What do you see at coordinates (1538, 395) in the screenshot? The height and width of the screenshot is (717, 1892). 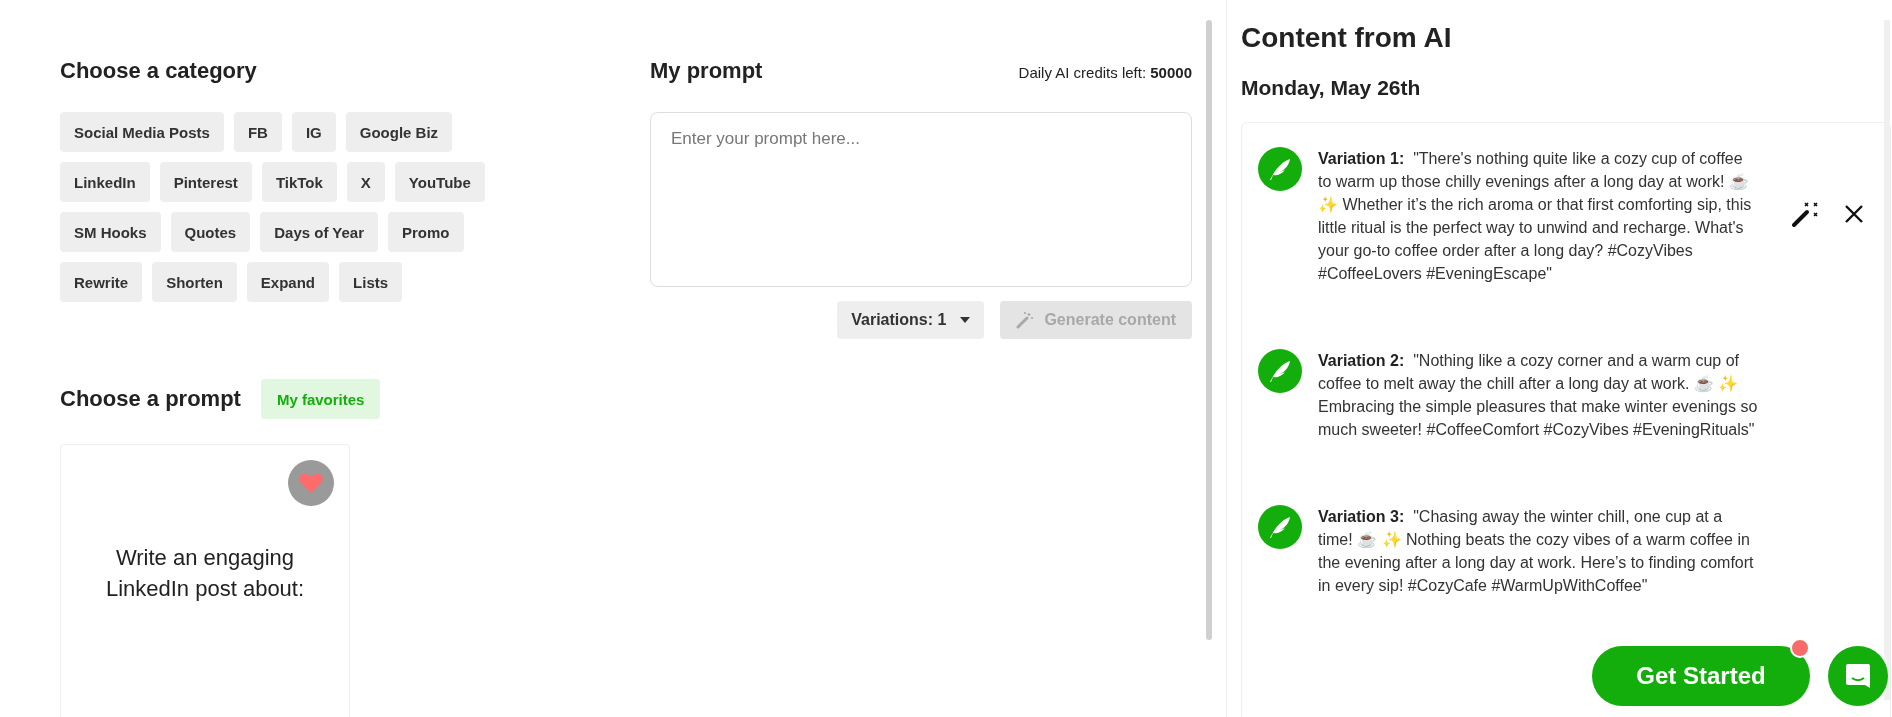 I see `variation-text: Variation 2: "Nothing like a cozy corner and a warm cup of coffee to melt away the chill after a long day at work. ☕ ✨ Embracing the simple pleasures that make winter evenings so much sweeter! #CoffeeComfort #CozyVibes #EveningRituals"` at bounding box center [1538, 395].